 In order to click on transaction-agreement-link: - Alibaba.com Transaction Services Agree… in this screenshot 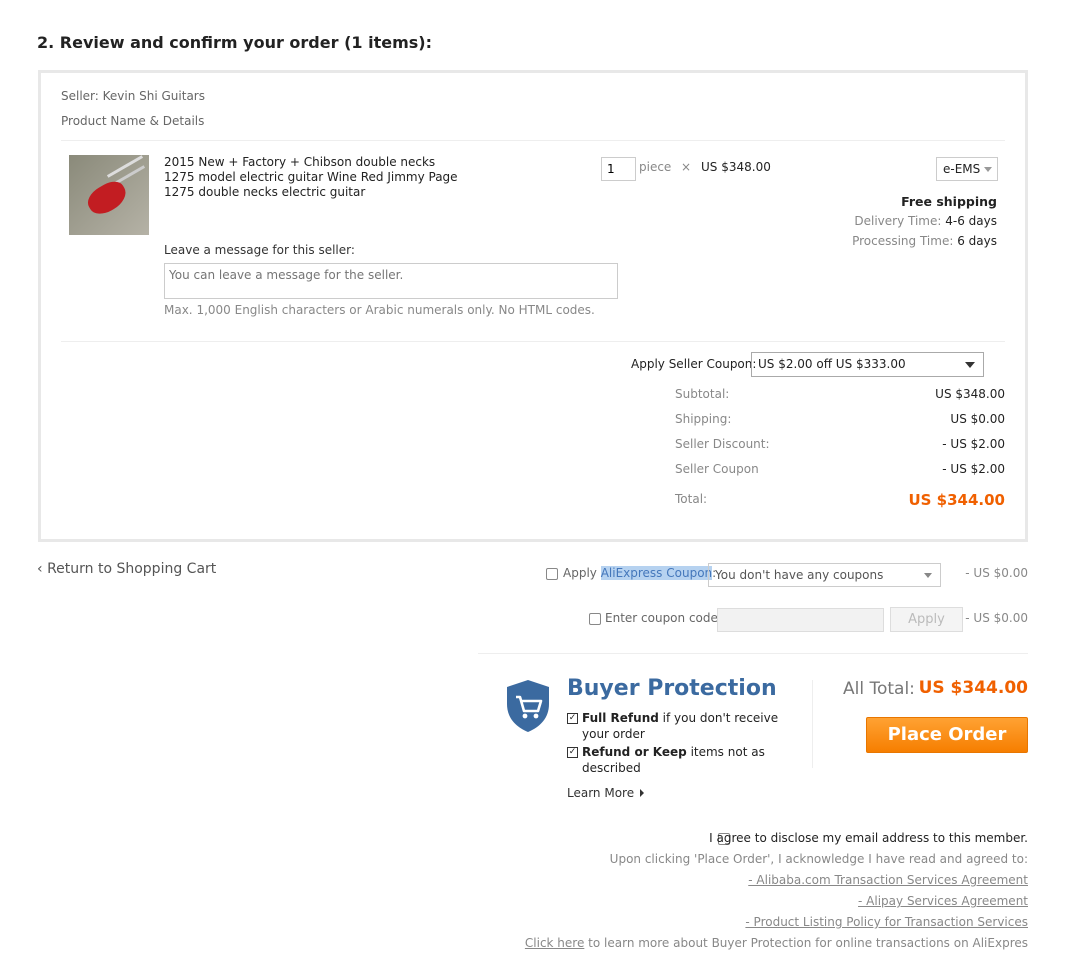, I will do `click(888, 880)`.